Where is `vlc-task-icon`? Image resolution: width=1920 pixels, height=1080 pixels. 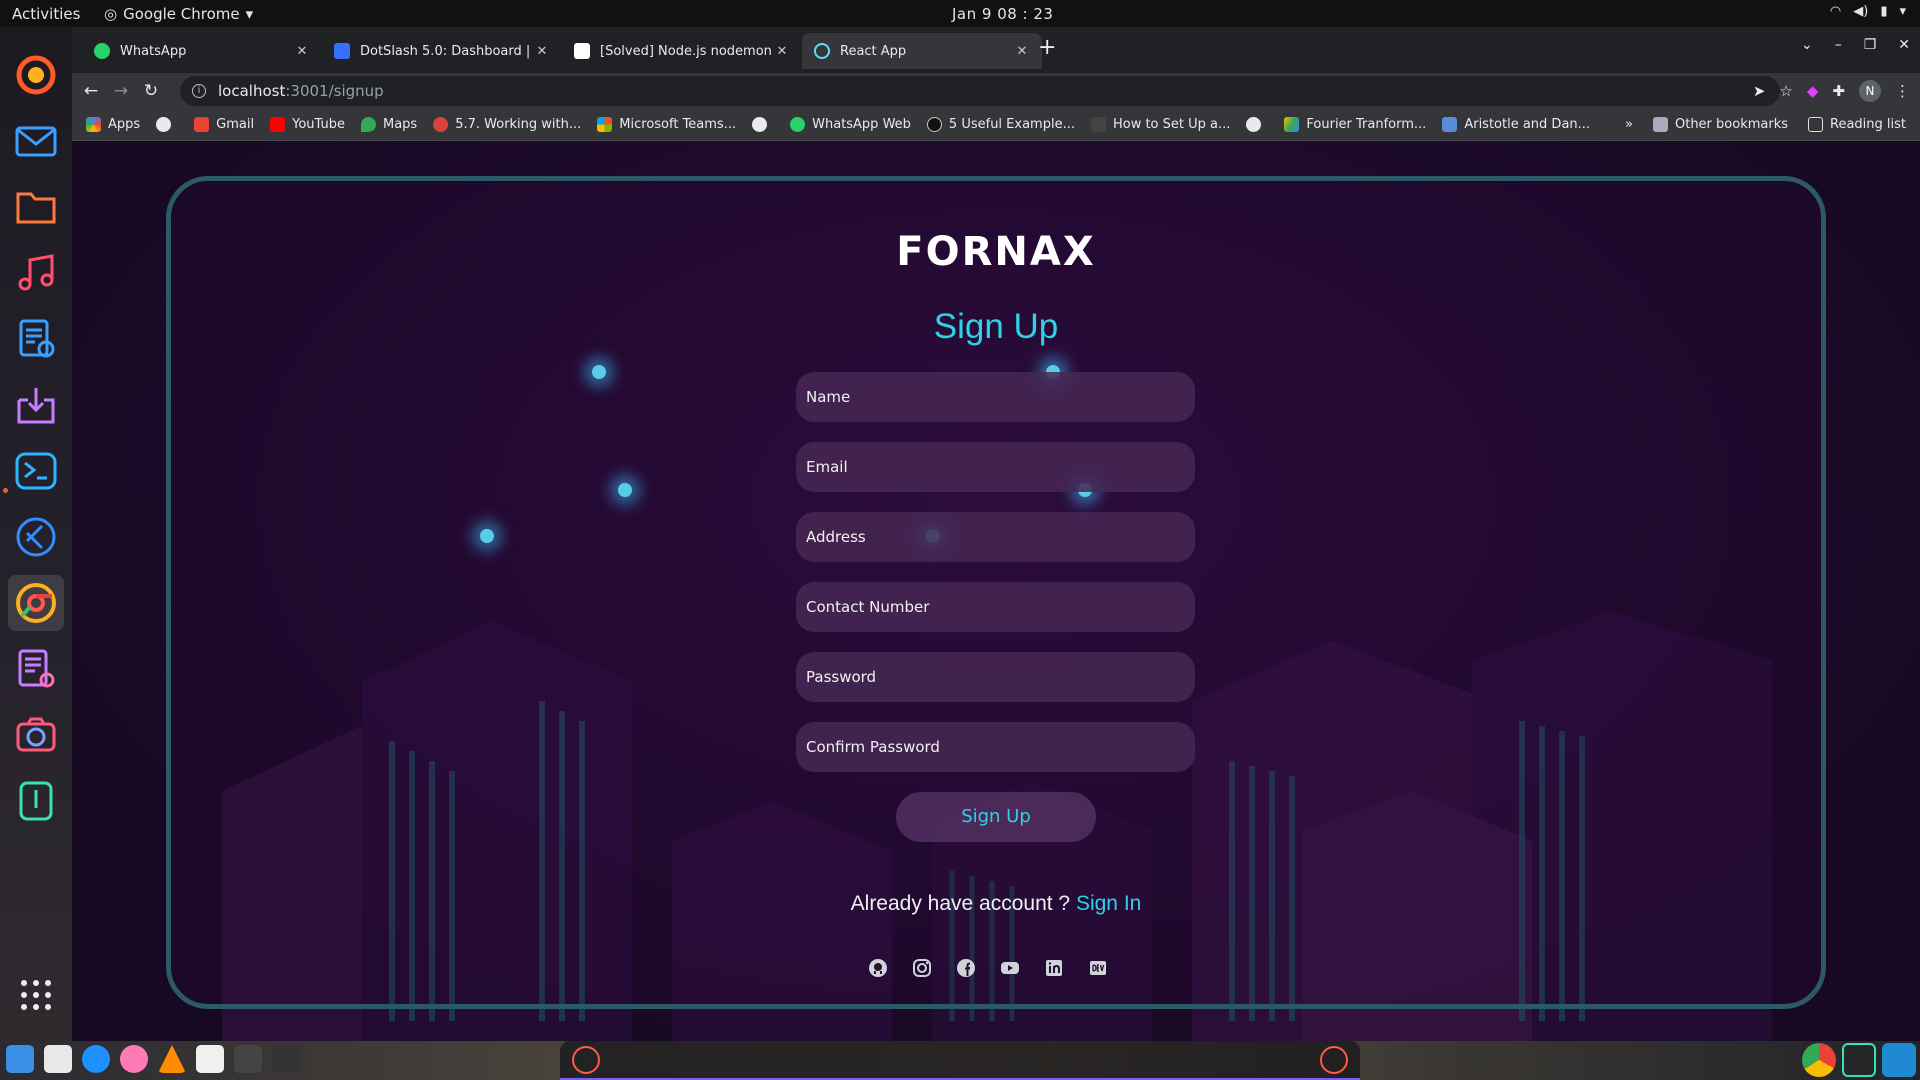 vlc-task-icon is located at coordinates (172, 1059).